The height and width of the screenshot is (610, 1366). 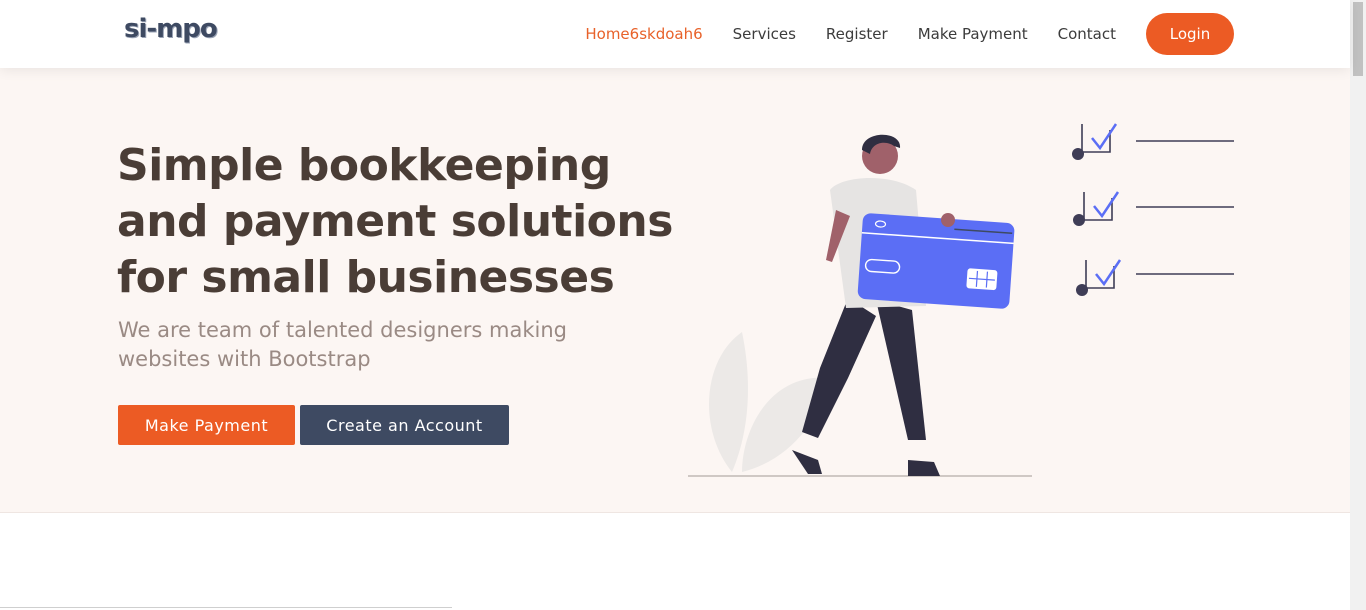 What do you see at coordinates (764, 34) in the screenshot?
I see `nav-item-services: Services` at bounding box center [764, 34].